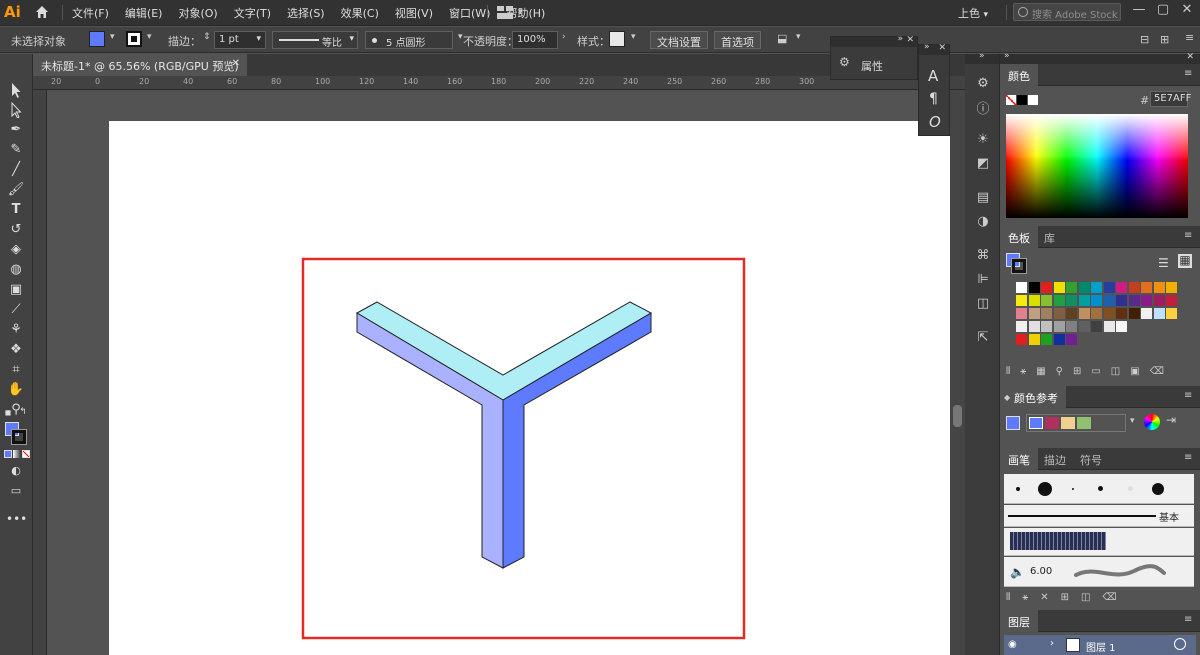 The width and height of the screenshot is (1200, 655). What do you see at coordinates (1055, 459) in the screenshot?
I see `tab-stroke: 描边` at bounding box center [1055, 459].